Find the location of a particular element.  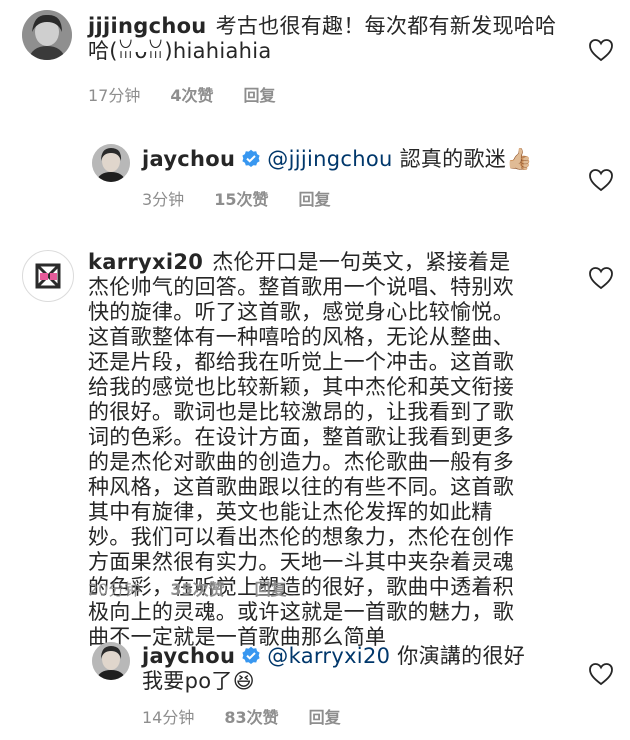

comment-meta: 14分钟 83次赞 回复 is located at coordinates (241, 716).